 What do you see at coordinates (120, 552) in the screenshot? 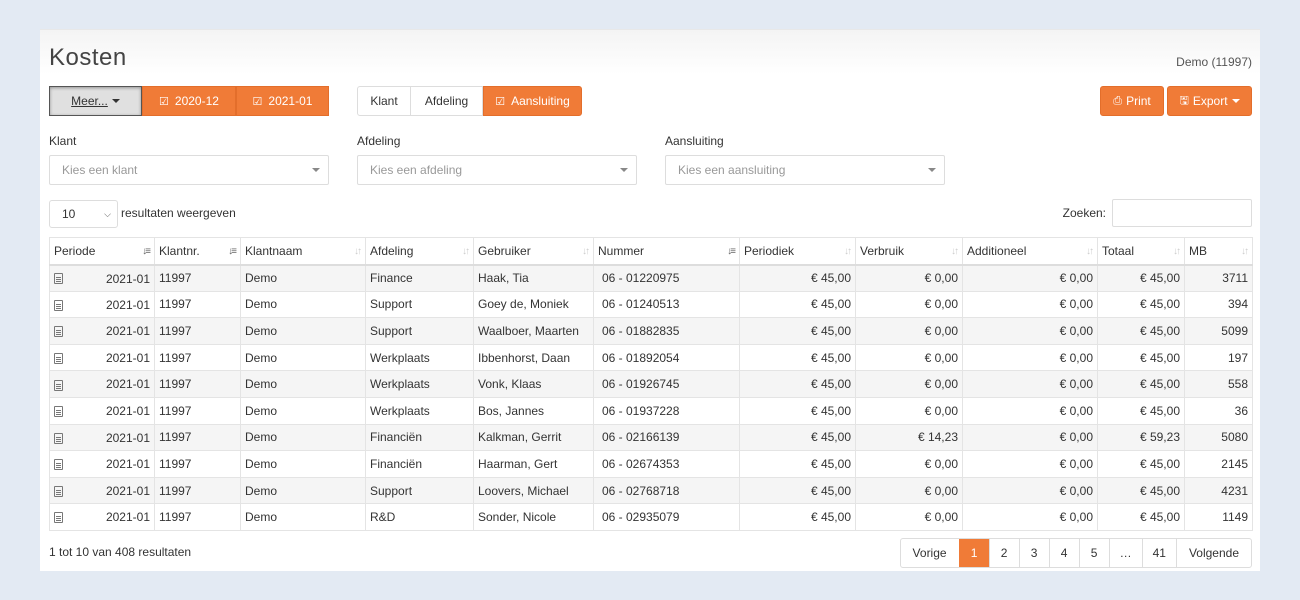
I see `table-info: 1 tot 10 van 408 resultaten` at bounding box center [120, 552].